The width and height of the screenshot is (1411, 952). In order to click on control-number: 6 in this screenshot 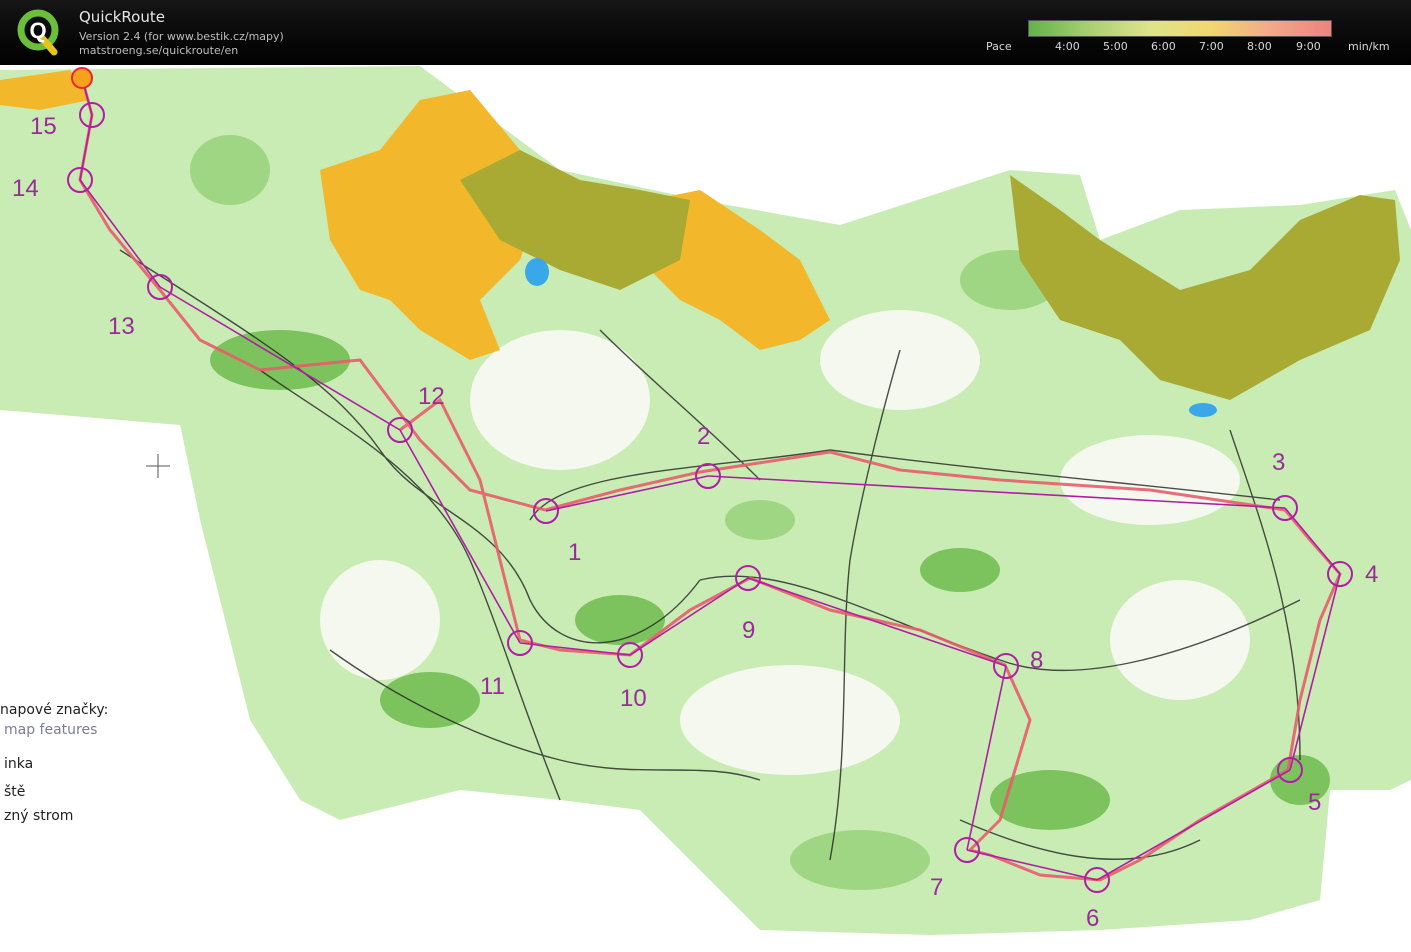, I will do `click(1092, 918)`.